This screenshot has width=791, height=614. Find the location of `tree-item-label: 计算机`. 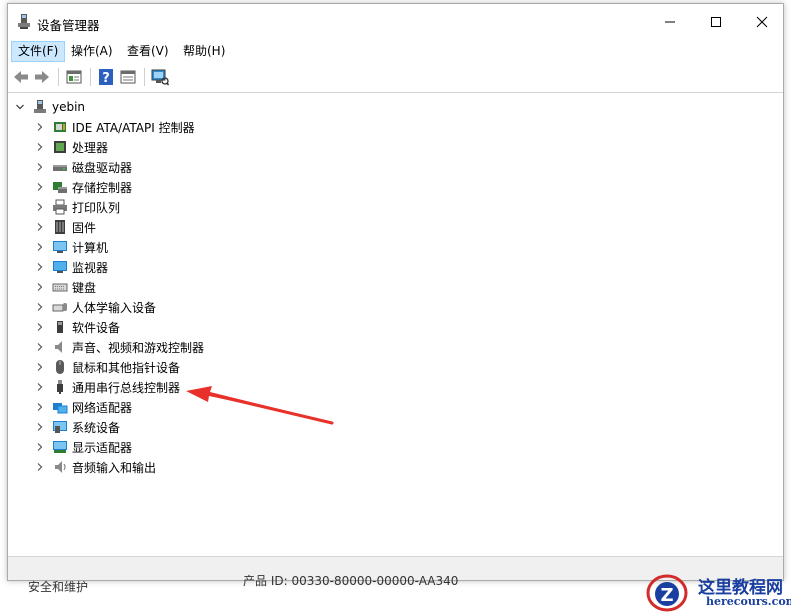

tree-item-label: 计算机 is located at coordinates (90, 247).